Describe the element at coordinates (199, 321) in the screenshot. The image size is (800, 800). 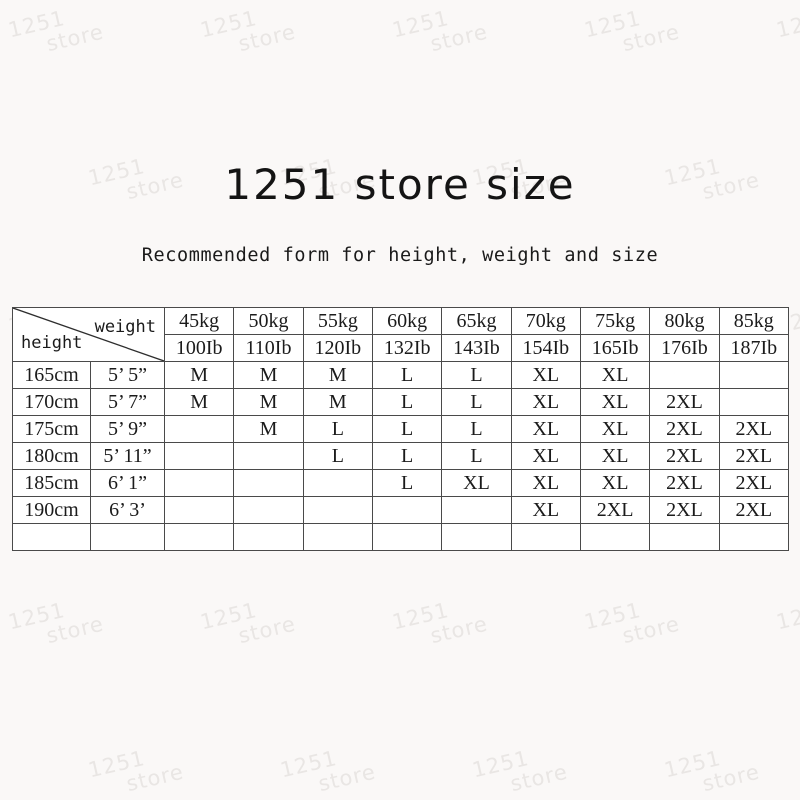
I see `weight-kg-header: 45kg` at that location.